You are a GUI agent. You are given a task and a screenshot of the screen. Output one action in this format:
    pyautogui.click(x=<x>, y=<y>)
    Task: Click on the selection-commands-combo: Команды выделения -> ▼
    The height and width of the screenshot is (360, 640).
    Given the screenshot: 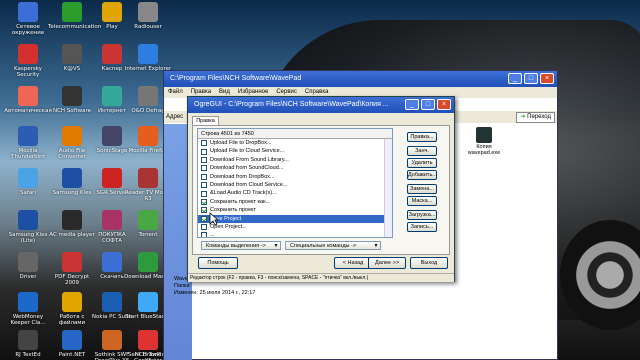 What is the action you would take?
    pyautogui.click(x=241, y=245)
    